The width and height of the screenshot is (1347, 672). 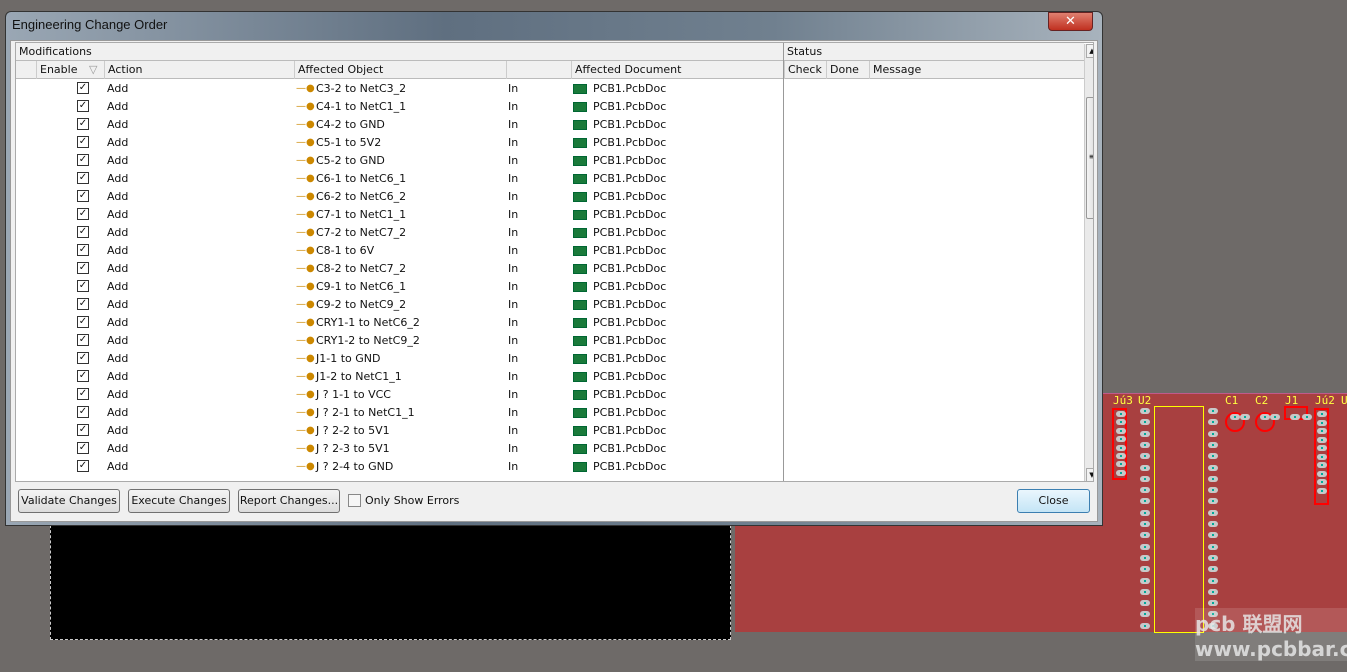 What do you see at coordinates (399, 395) in the screenshot?
I see `table-row: ✓ Add —● J ? 1-1 to VCC In PCB1.PcbDoc` at bounding box center [399, 395].